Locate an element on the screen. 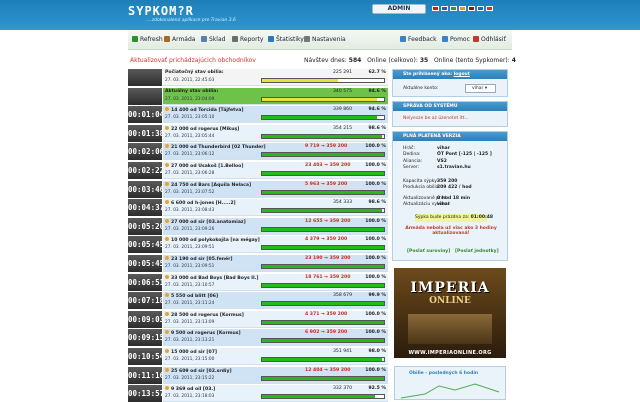 This screenshot has width=640, height=402. reports-icon is located at coordinates (235, 39).